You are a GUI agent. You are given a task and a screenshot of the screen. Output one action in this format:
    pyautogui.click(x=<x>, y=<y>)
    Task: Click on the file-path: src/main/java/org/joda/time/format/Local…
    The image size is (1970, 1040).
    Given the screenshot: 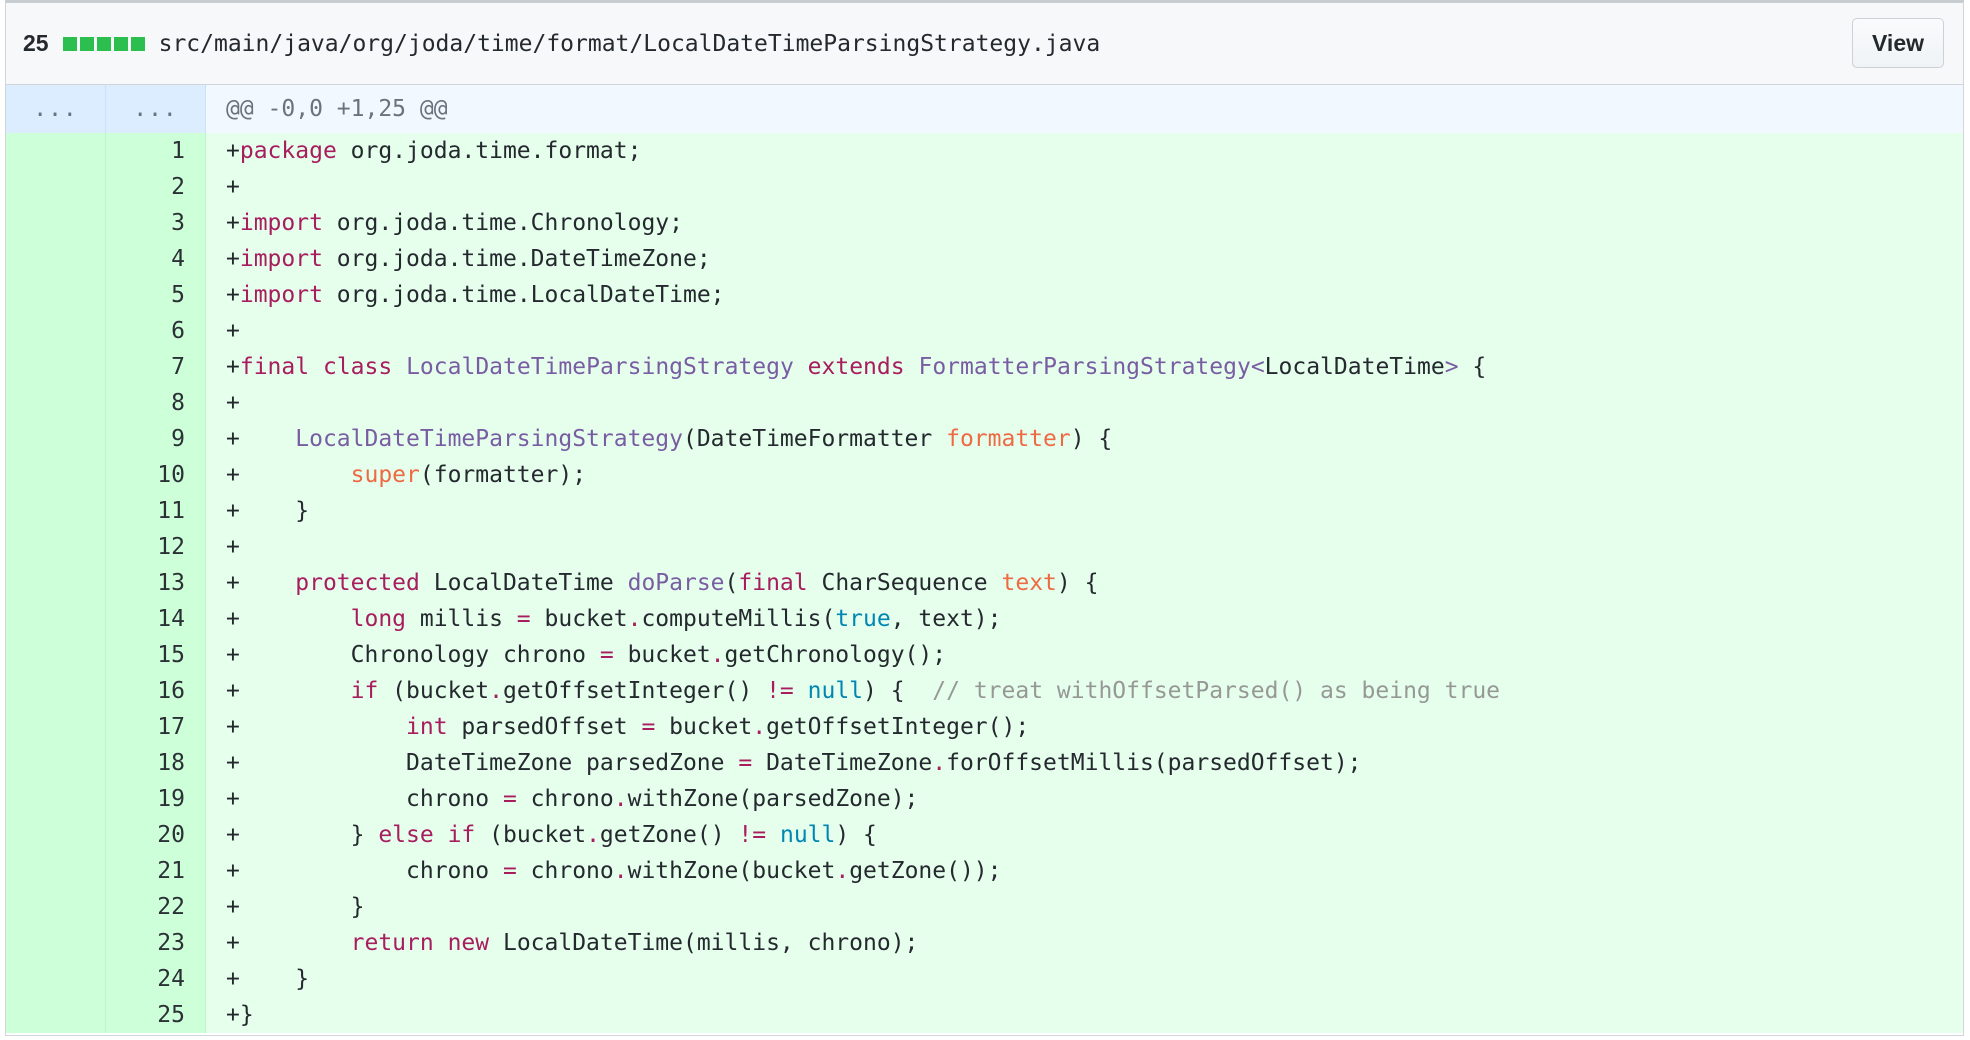 What is the action you would take?
    pyautogui.click(x=630, y=44)
    